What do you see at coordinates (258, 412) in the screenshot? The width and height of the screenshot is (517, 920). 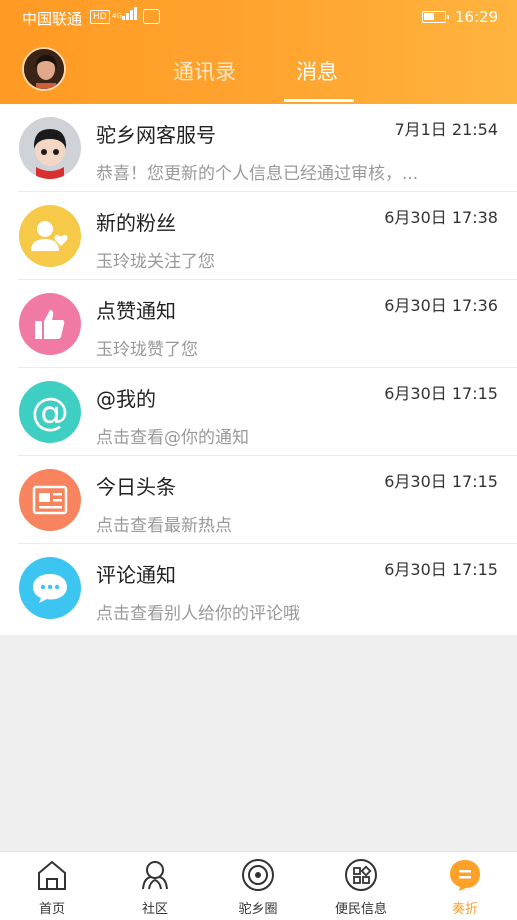 I see `list-item-mentions: @ @我的 6月30日 17:15 点击查看@你的通知` at bounding box center [258, 412].